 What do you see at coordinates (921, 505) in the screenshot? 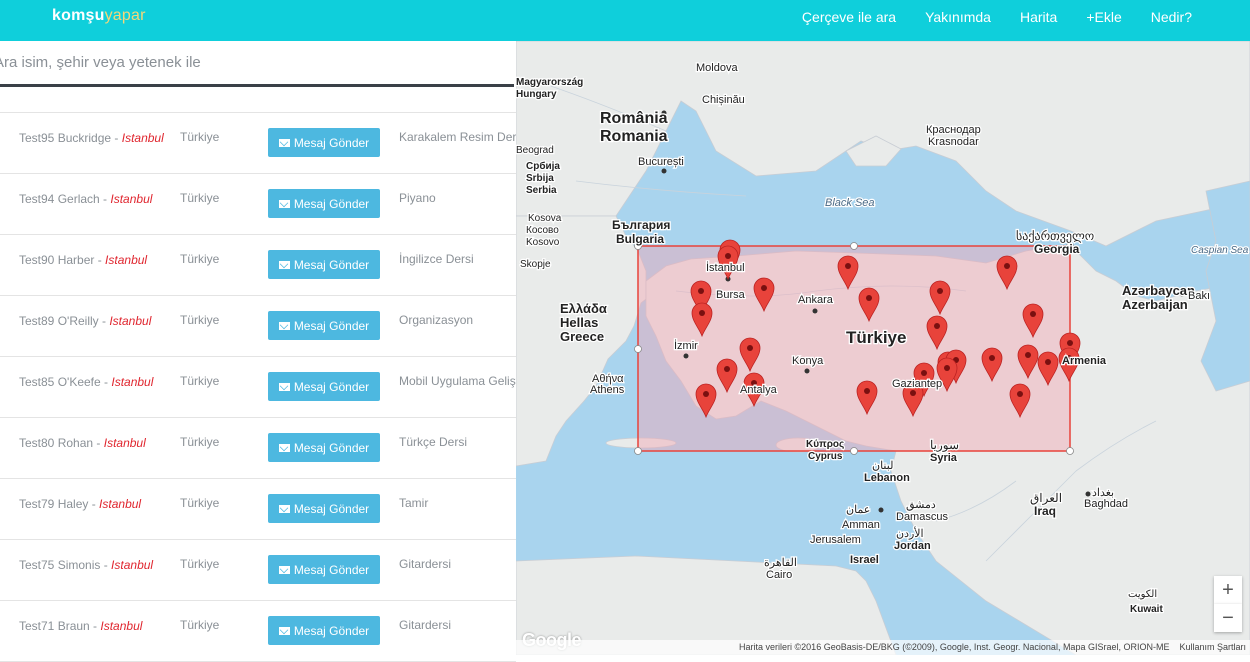
I see `map-label: دمشق` at bounding box center [921, 505].